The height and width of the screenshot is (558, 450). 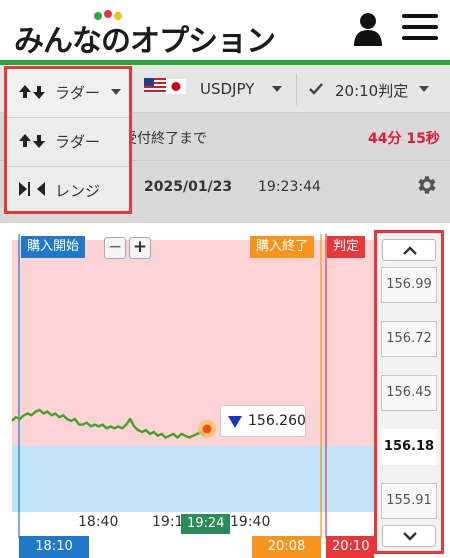 I want to click on deadline-label: 20:10判定, so click(x=372, y=91).